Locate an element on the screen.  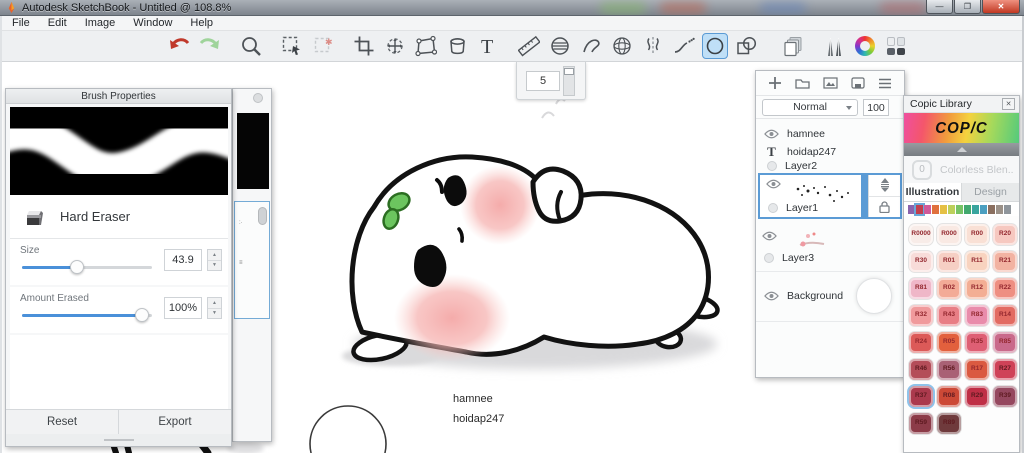
export-button: Export is located at coordinates (175, 422).